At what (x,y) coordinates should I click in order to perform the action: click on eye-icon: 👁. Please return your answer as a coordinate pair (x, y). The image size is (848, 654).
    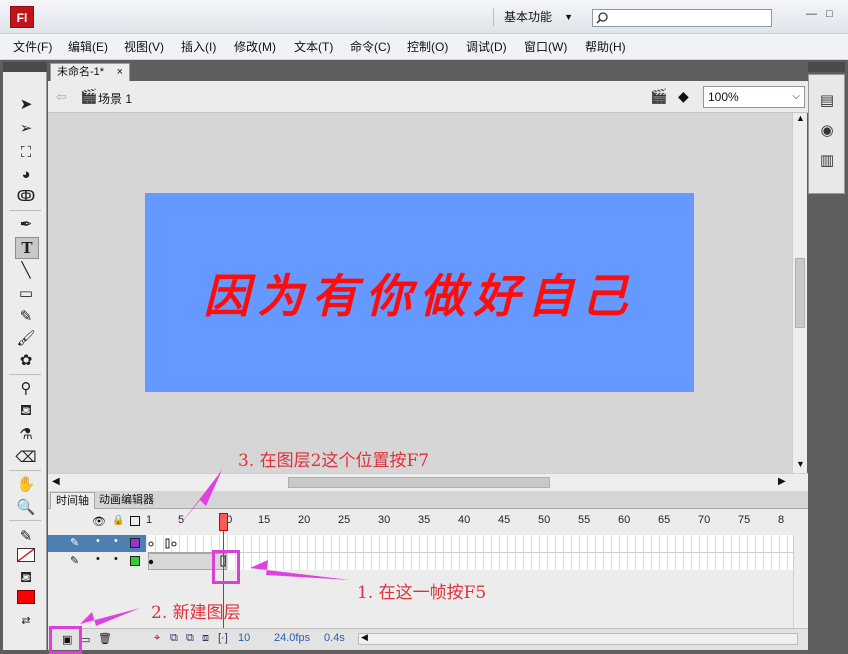
    Looking at the image, I should click on (99, 521).